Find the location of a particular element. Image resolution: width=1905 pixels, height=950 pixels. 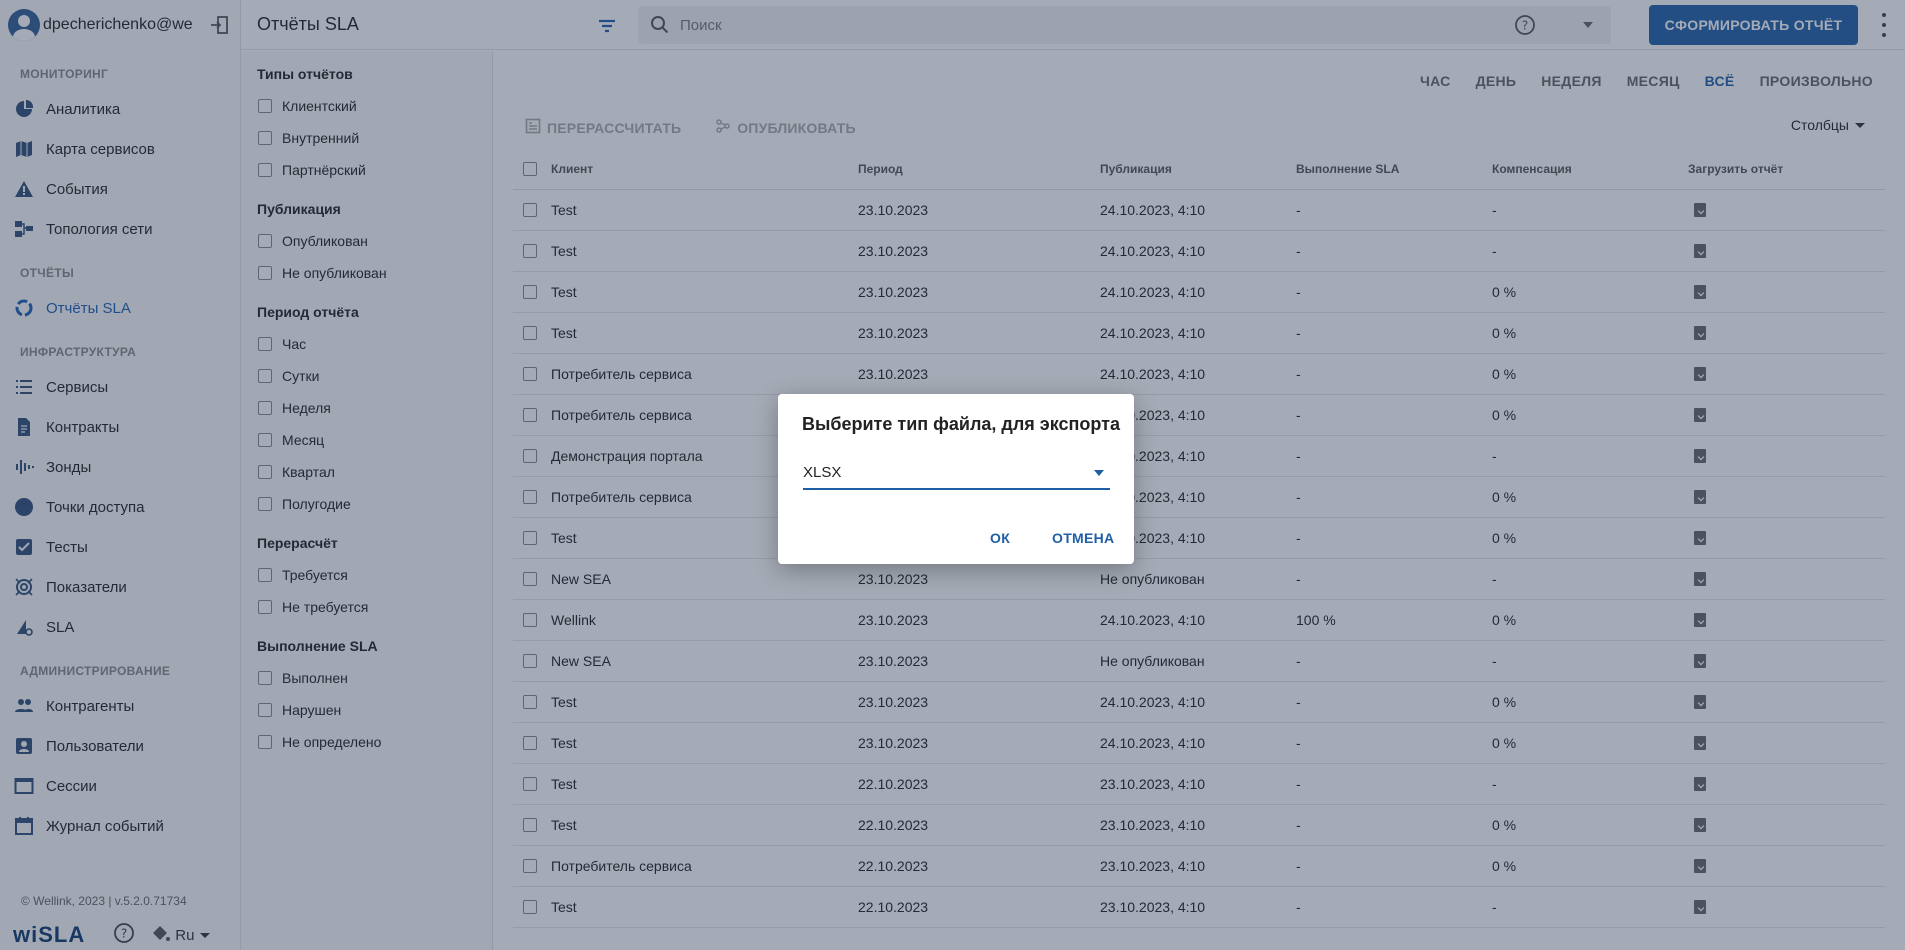

file-type-select: XLSX is located at coordinates (956, 472).